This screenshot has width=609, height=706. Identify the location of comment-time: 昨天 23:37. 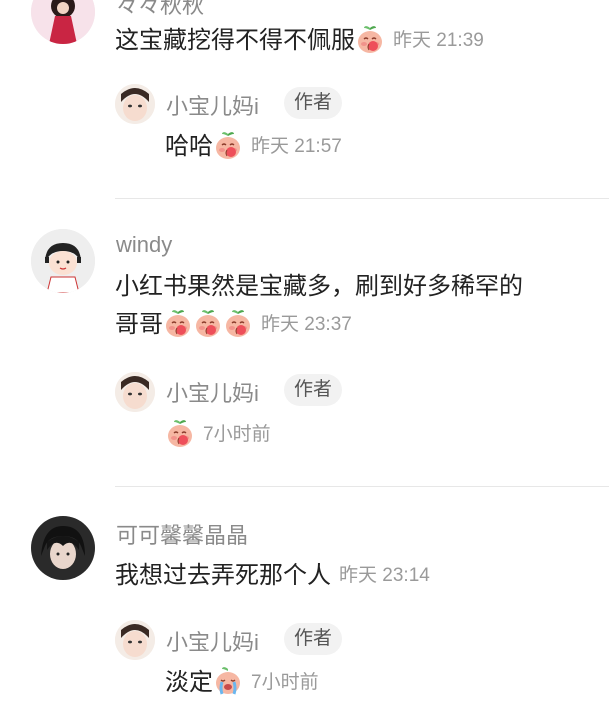
(306, 324).